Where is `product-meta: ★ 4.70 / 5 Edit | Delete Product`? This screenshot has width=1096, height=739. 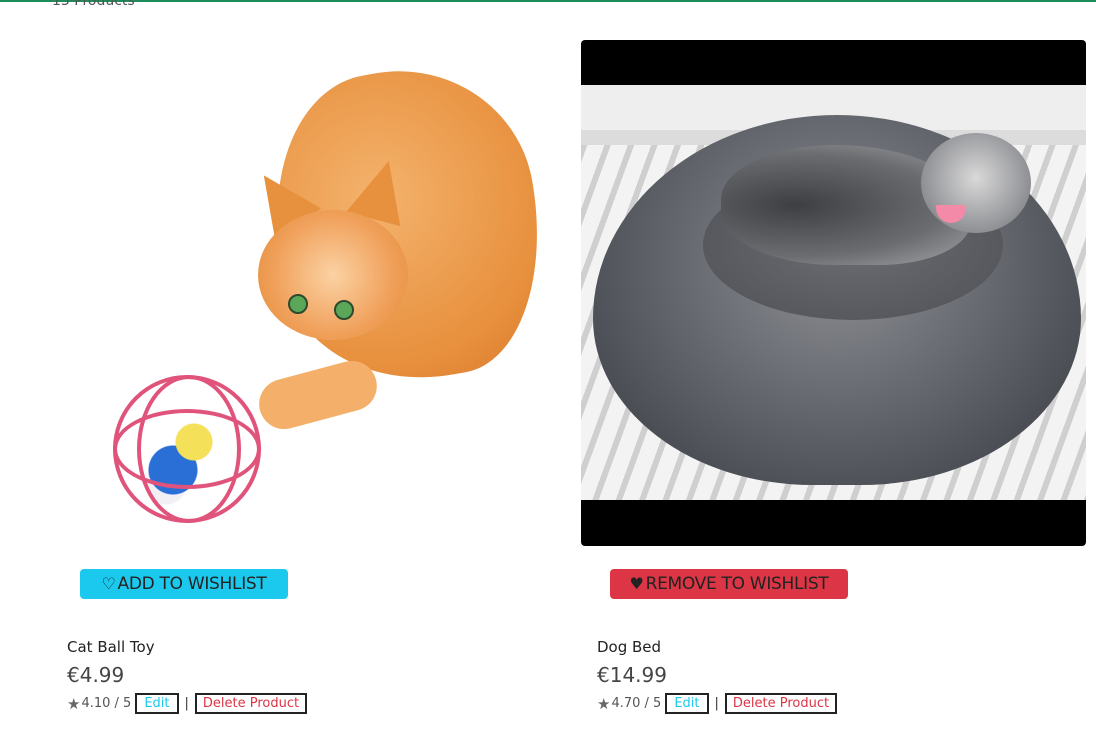
product-meta: ★ 4.70 / 5 Edit | Delete Product is located at coordinates (717, 703).